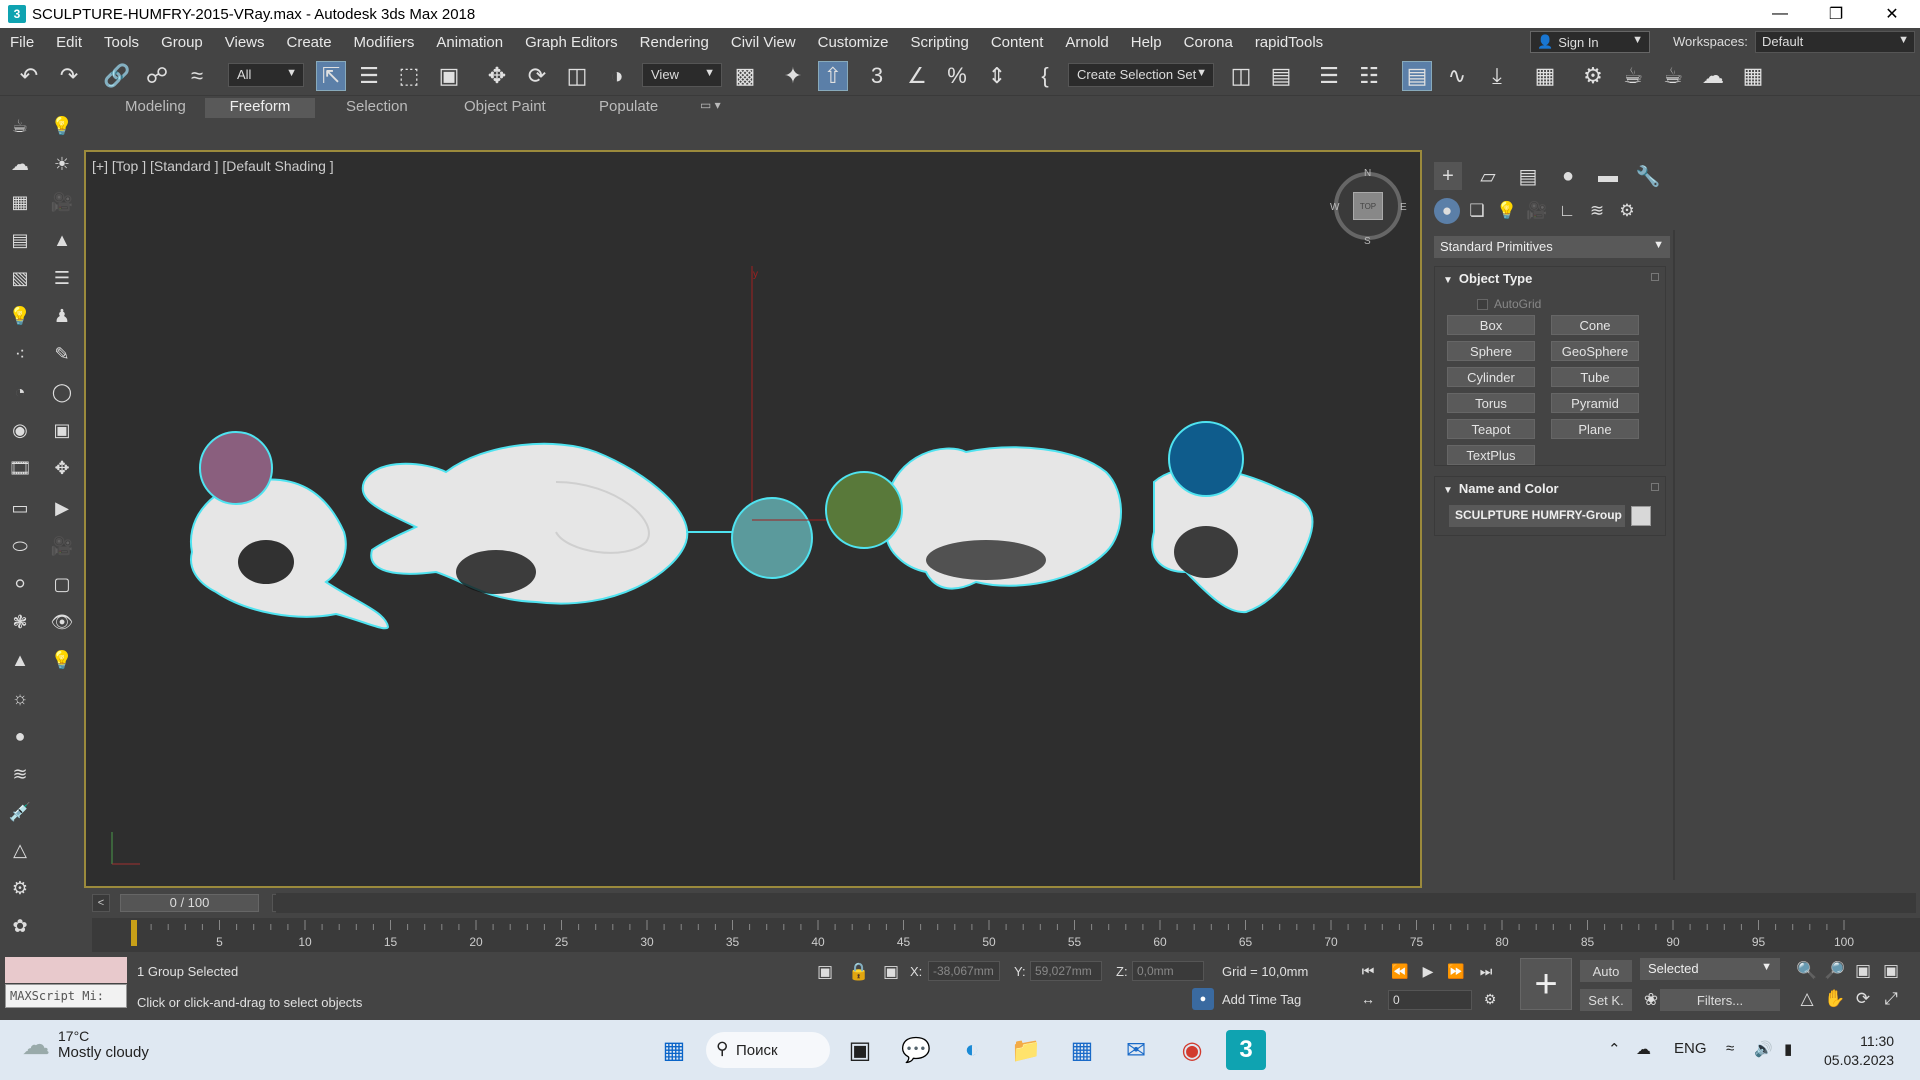 Image resolution: width=1920 pixels, height=1080 pixels. I want to click on workspace-dropdown: Default ▼, so click(1835, 42).